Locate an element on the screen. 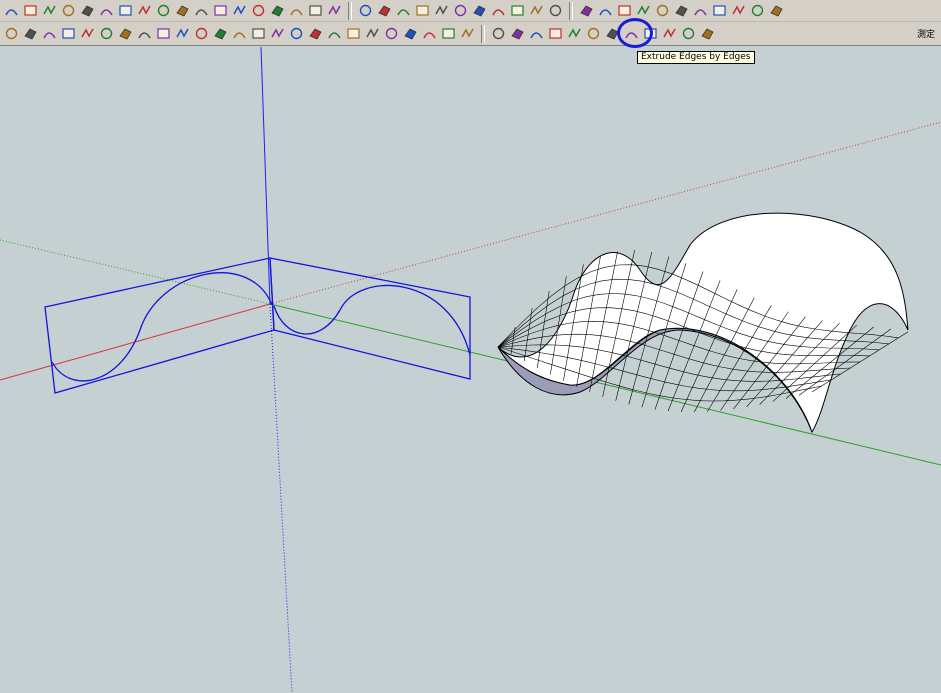  pencil-icon is located at coordinates (68, 33).